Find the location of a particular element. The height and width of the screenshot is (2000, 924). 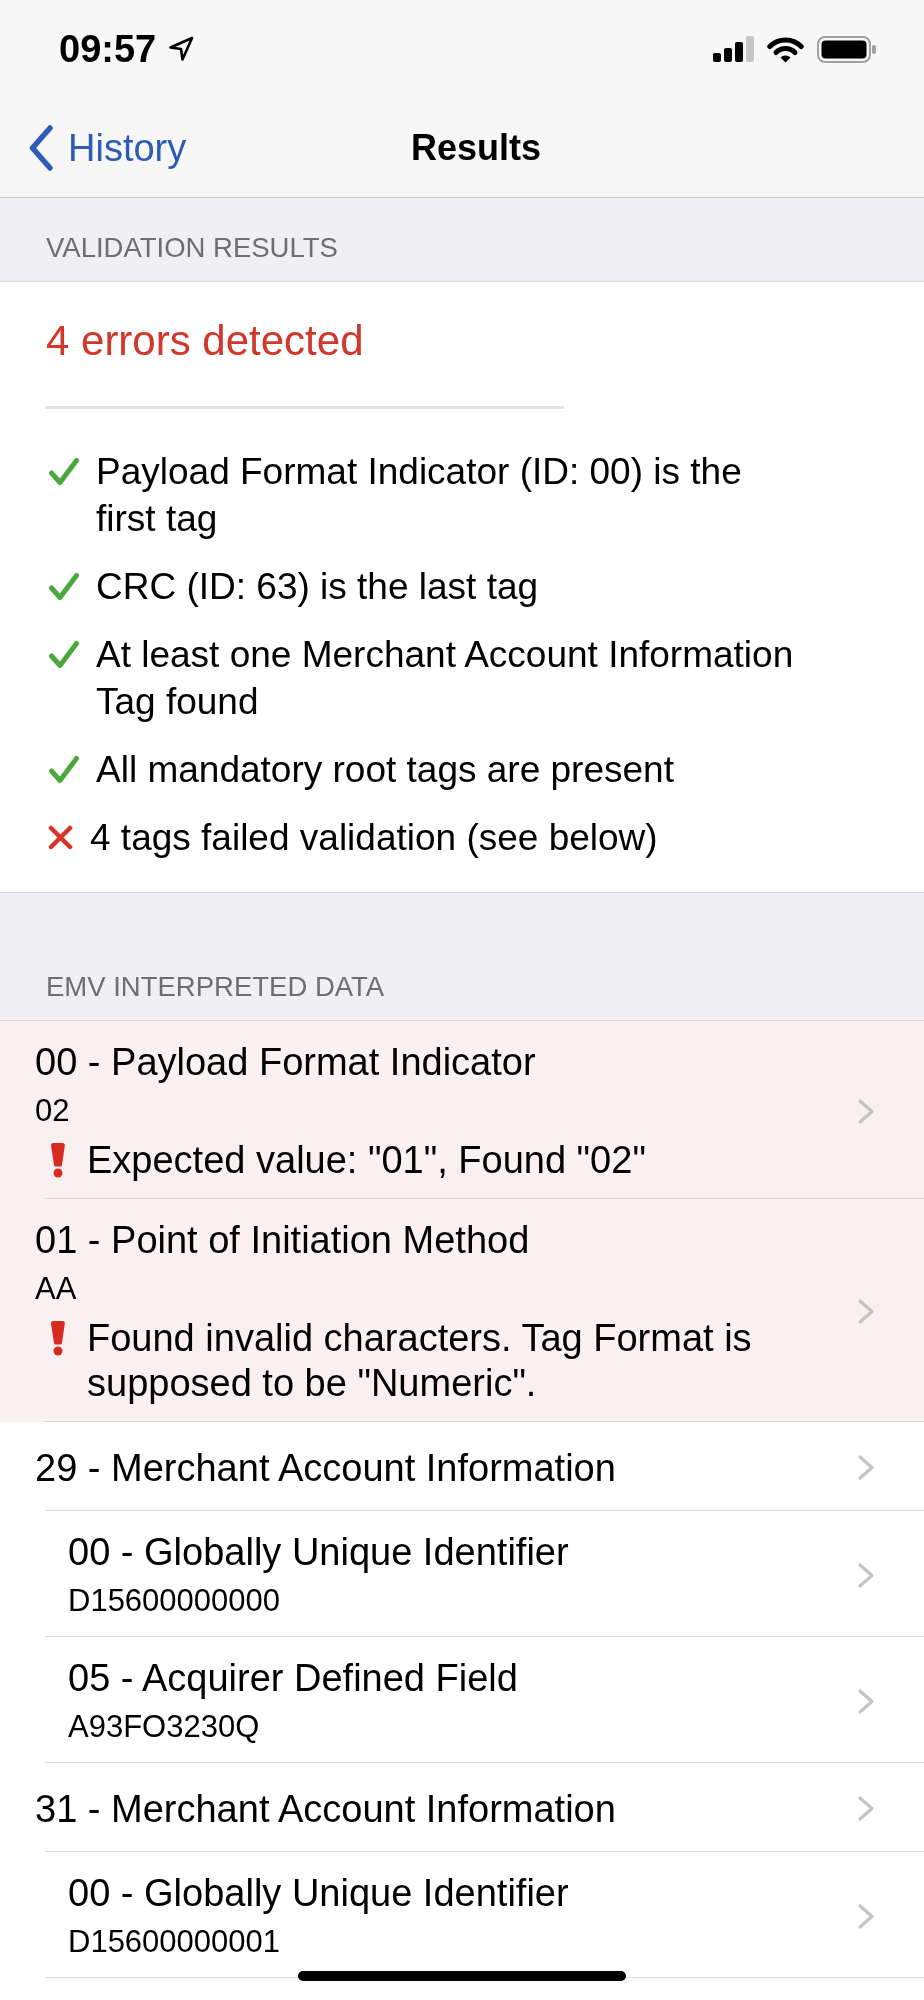

error-summary: 4 errors detected is located at coordinates (205, 341).